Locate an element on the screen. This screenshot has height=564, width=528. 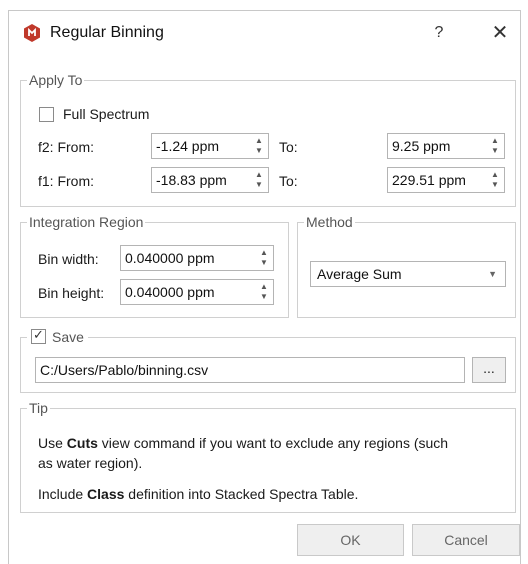
save-path-value: C:/Users/Pablo/binning.csv is located at coordinates (124, 370).